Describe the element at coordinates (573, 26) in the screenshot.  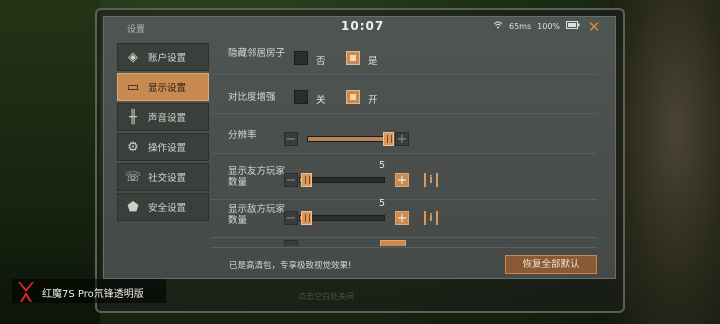
I see `battery-icon` at that location.